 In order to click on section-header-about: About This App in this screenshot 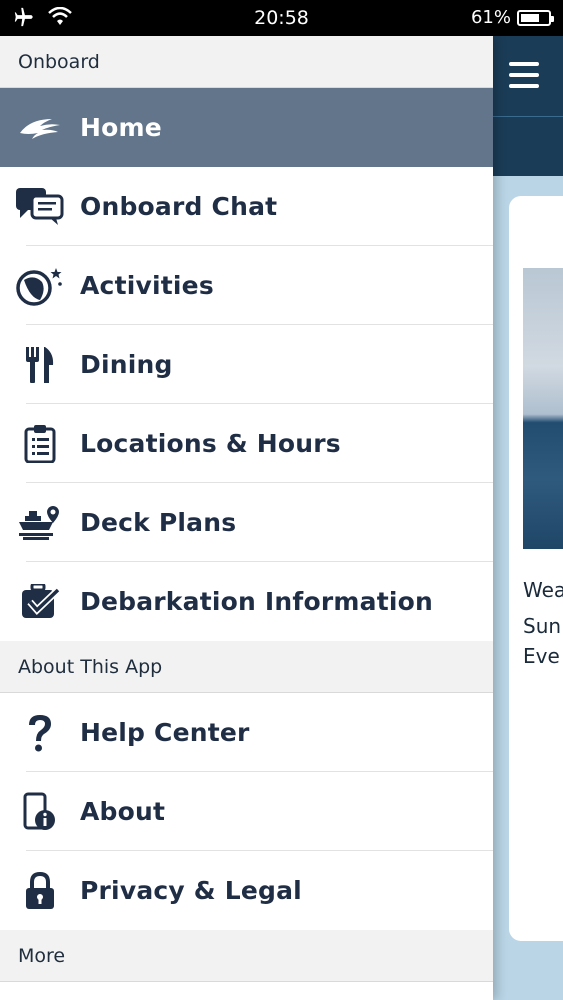, I will do `click(246, 667)`.